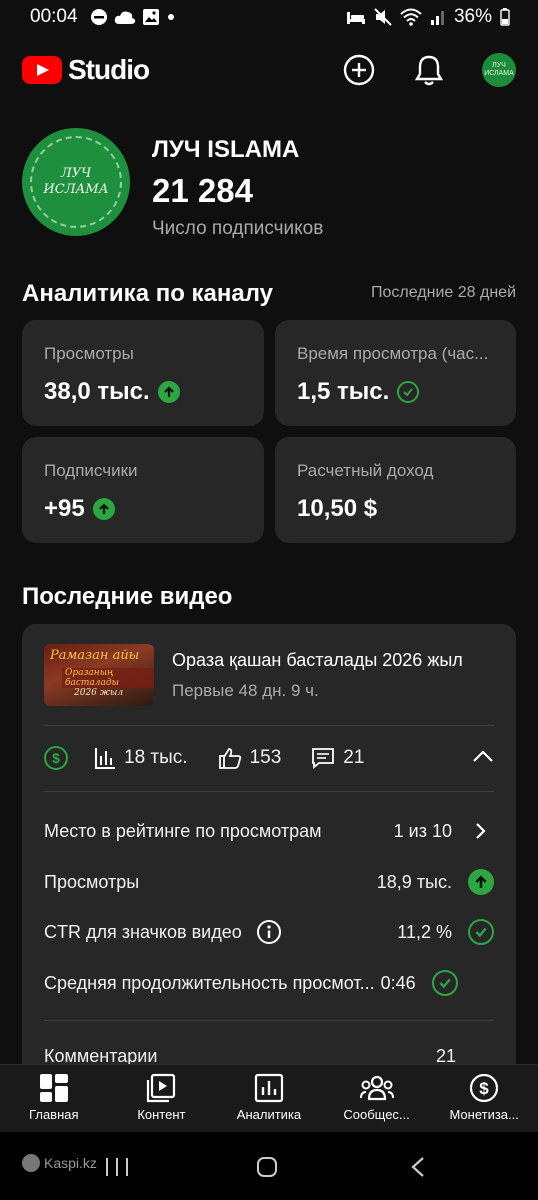  What do you see at coordinates (54, 1098) in the screenshot?
I see `nav-dashboard: Главная` at bounding box center [54, 1098].